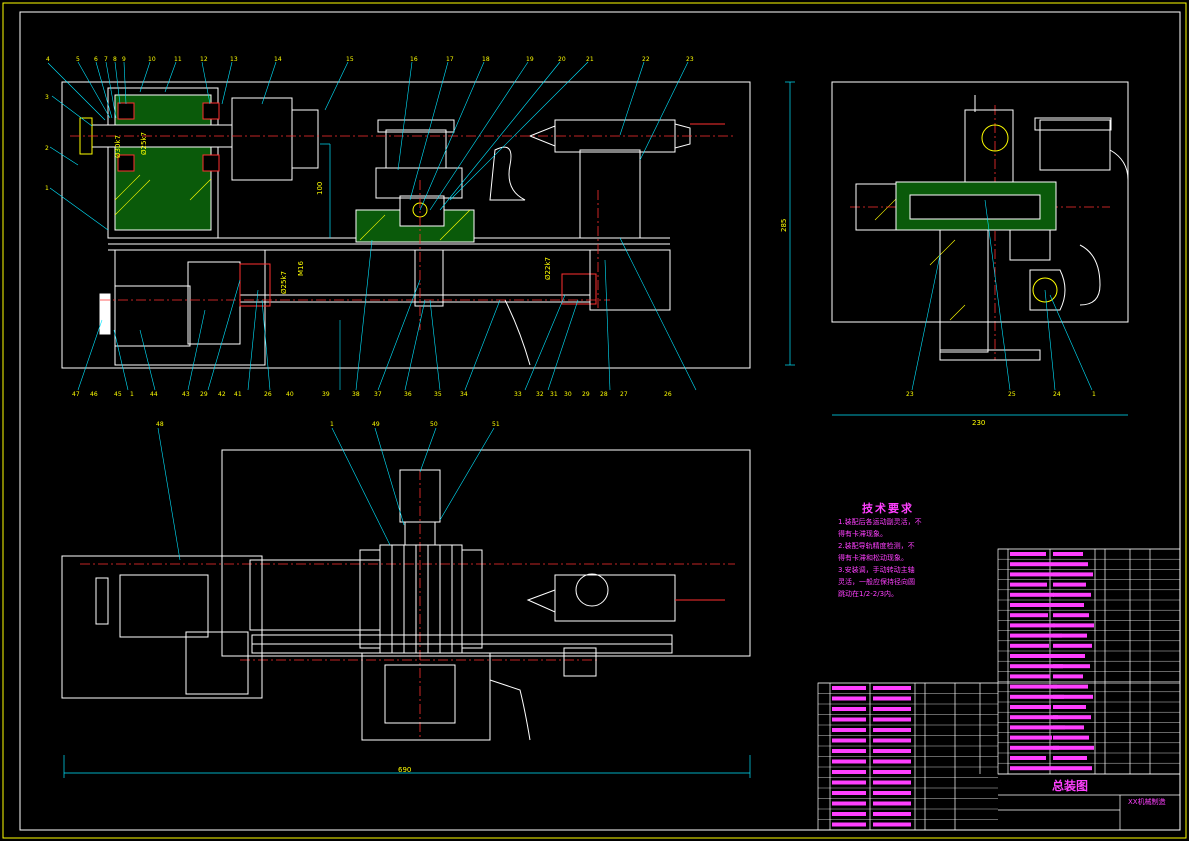 Image resolution: width=1189 pixels, height=841 pixels. What do you see at coordinates (668, 394) in the screenshot?
I see `balloon-bottom-24: 26` at bounding box center [668, 394].